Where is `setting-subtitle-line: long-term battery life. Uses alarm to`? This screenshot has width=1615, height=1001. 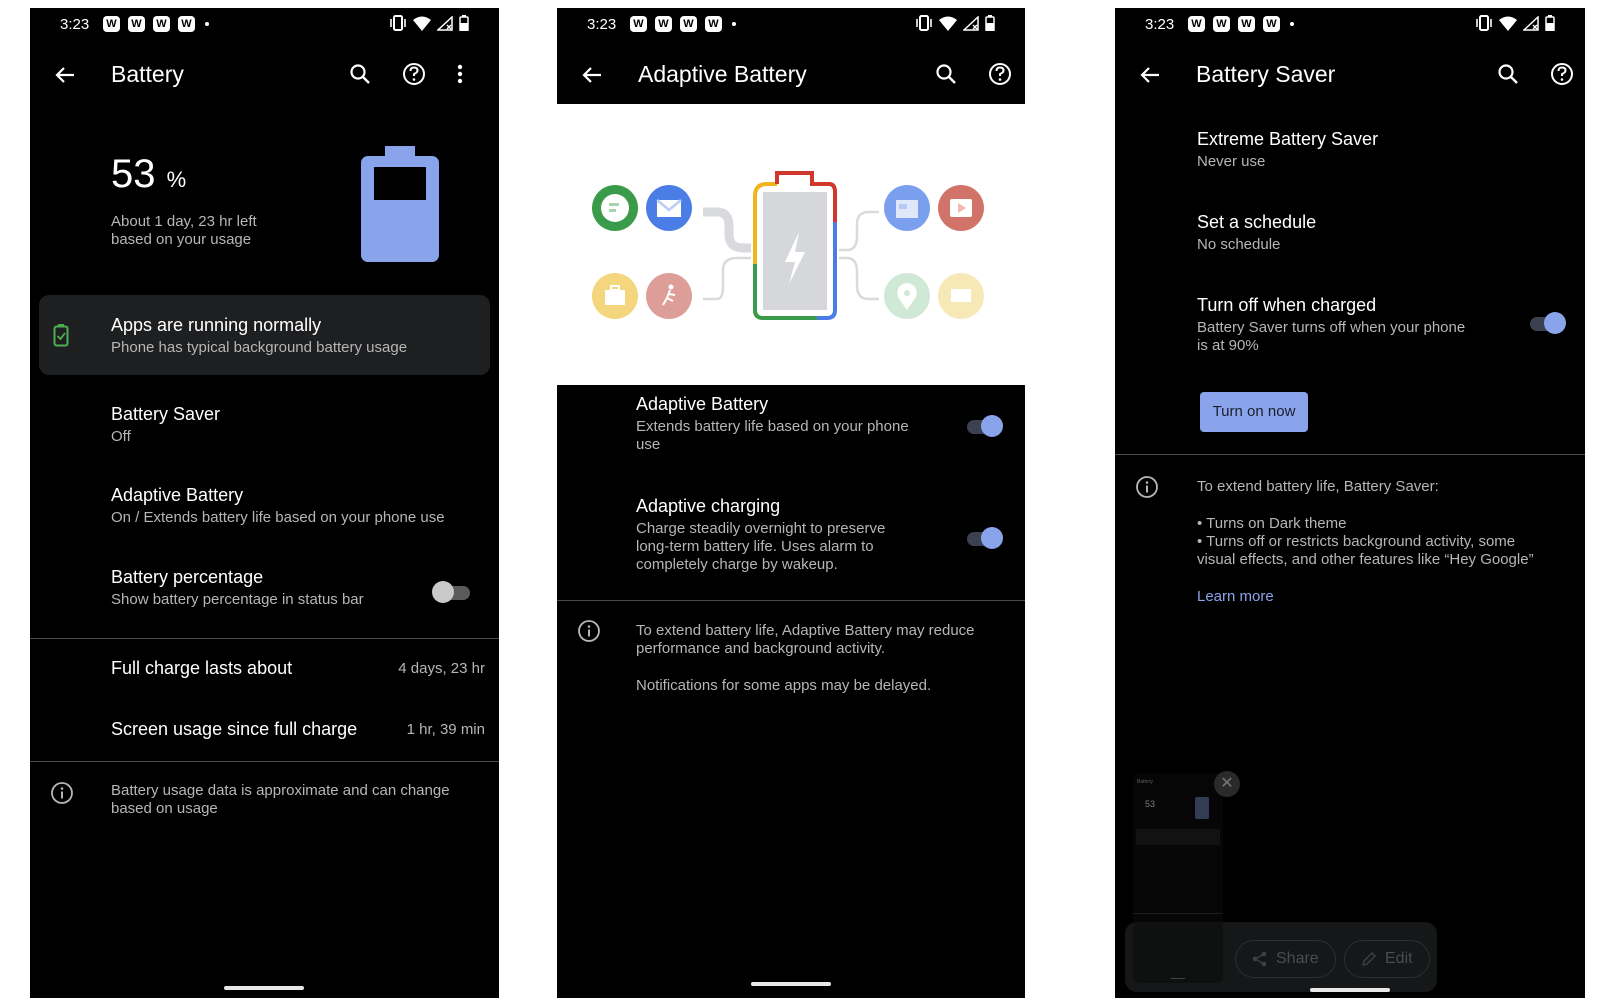
setting-subtitle-line: long-term battery life. Uses alarm to is located at coordinates (755, 546).